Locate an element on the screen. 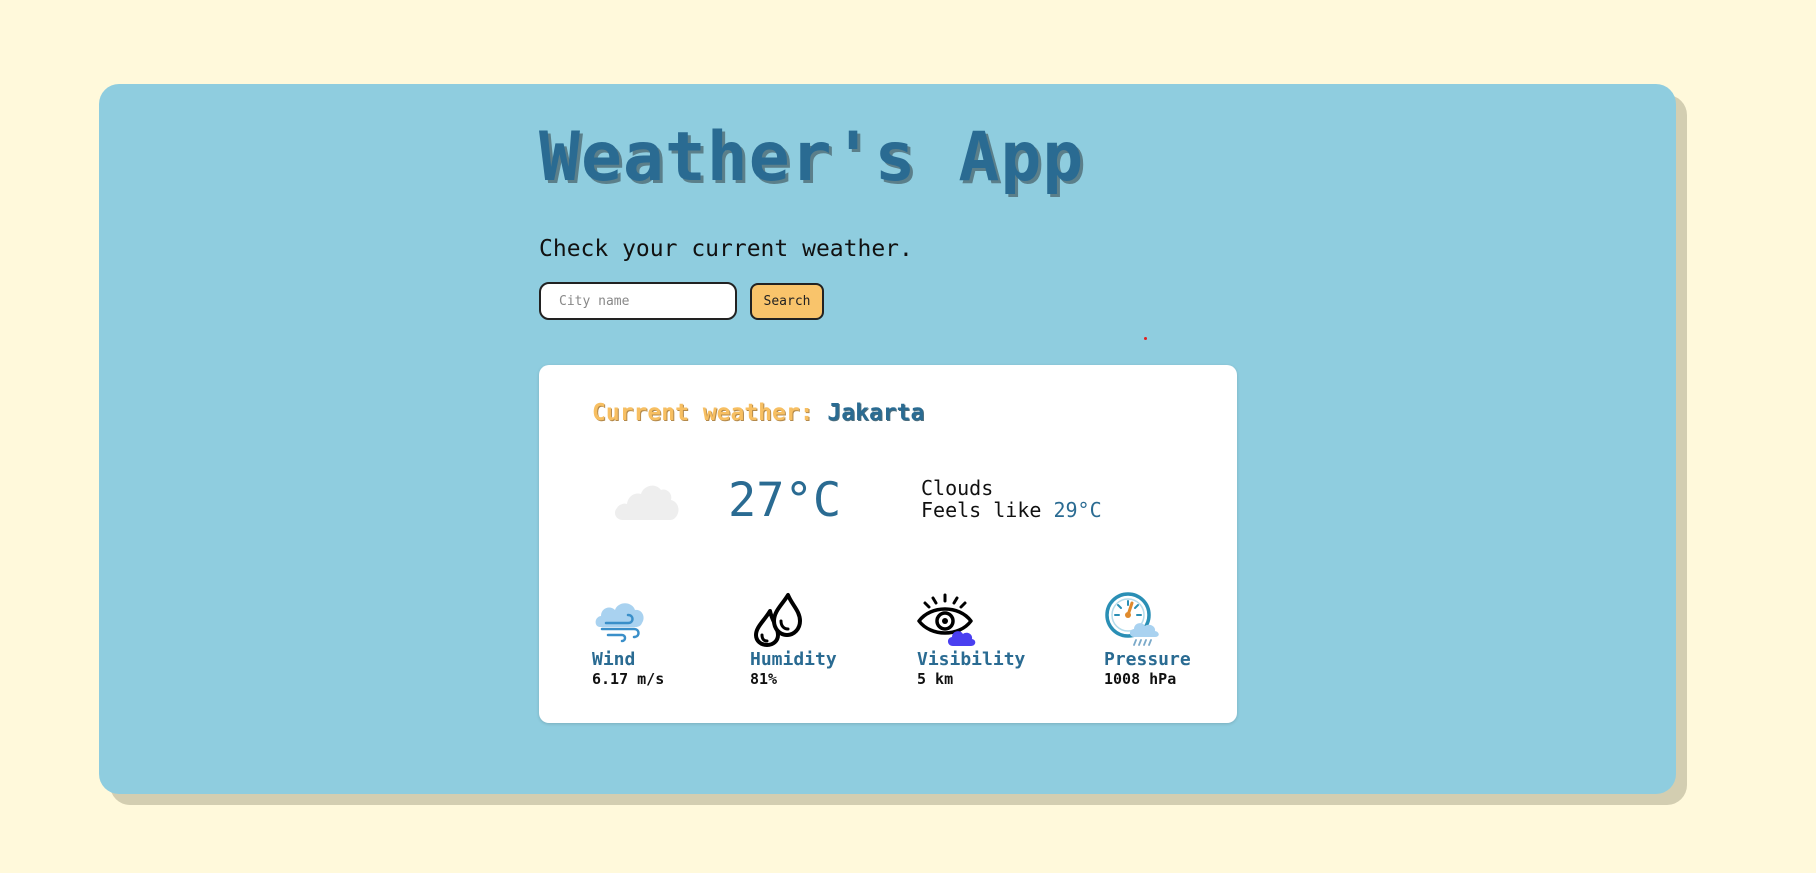  condition-block: Clouds Feels like 29°C is located at coordinates (1011, 499).